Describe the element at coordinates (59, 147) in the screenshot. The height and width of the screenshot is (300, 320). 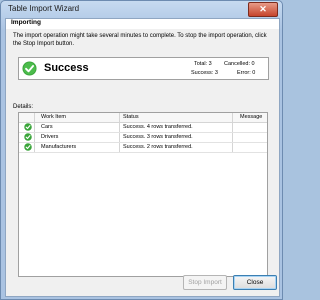
I see `work-item-cell: Manufacturers` at that location.